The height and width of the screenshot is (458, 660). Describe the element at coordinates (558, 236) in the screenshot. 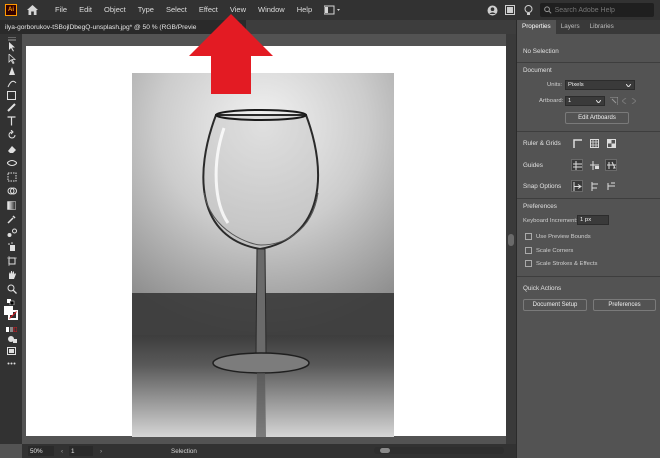

I see `use-preview-bounds-row: Use Preview Bounds` at that location.